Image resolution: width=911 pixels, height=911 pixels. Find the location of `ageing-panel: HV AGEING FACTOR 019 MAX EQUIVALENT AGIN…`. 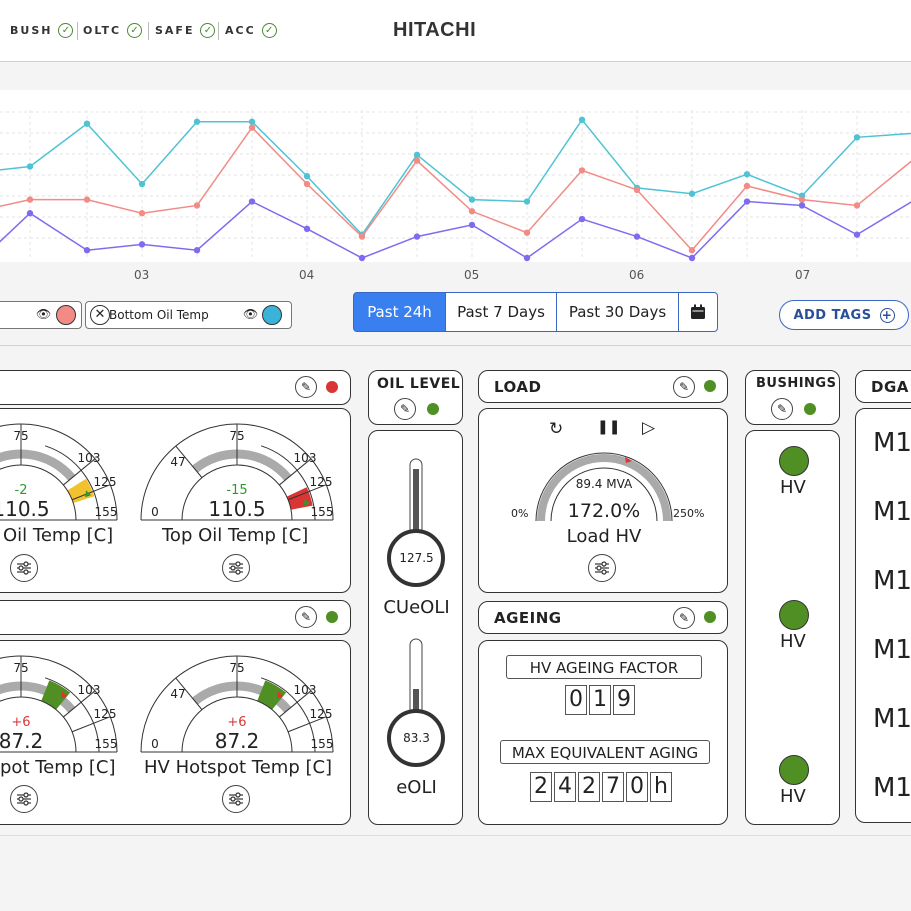

ageing-panel: HV AGEING FACTOR 019 MAX EQUIVALENT AGIN… is located at coordinates (603, 732).